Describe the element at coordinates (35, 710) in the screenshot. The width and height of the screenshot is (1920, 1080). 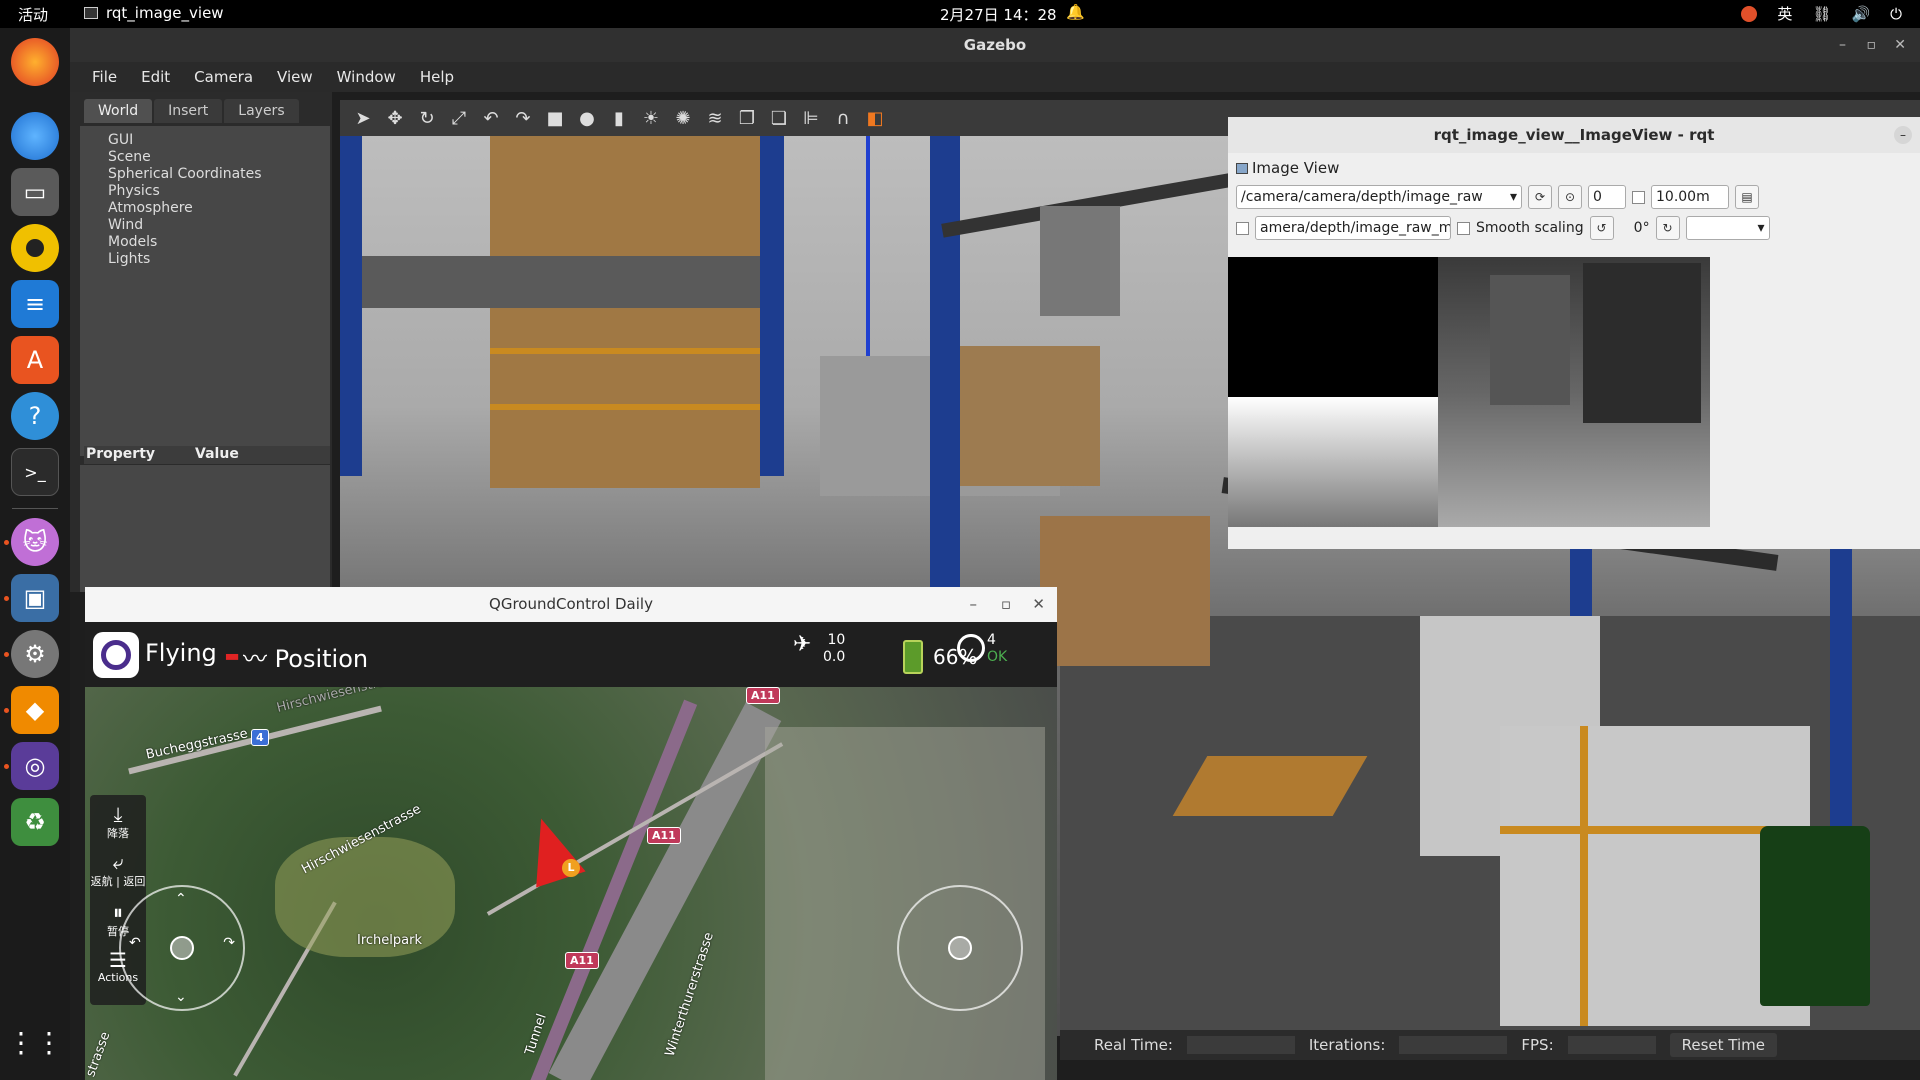
I see `gazebo-icon: ◆` at that location.